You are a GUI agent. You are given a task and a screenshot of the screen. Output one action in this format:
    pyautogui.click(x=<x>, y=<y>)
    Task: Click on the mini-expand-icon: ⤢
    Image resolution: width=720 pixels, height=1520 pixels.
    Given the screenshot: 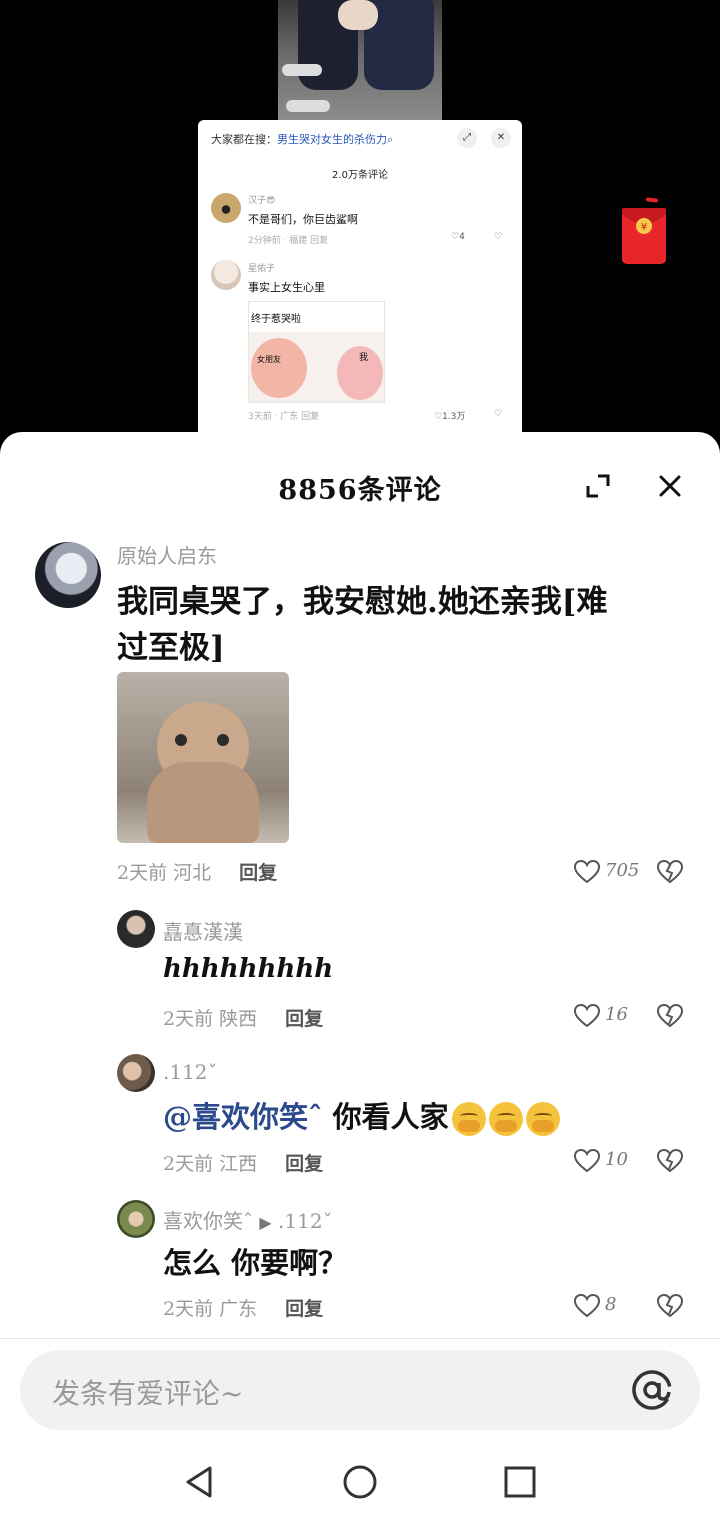 What is the action you would take?
    pyautogui.click(x=467, y=138)
    